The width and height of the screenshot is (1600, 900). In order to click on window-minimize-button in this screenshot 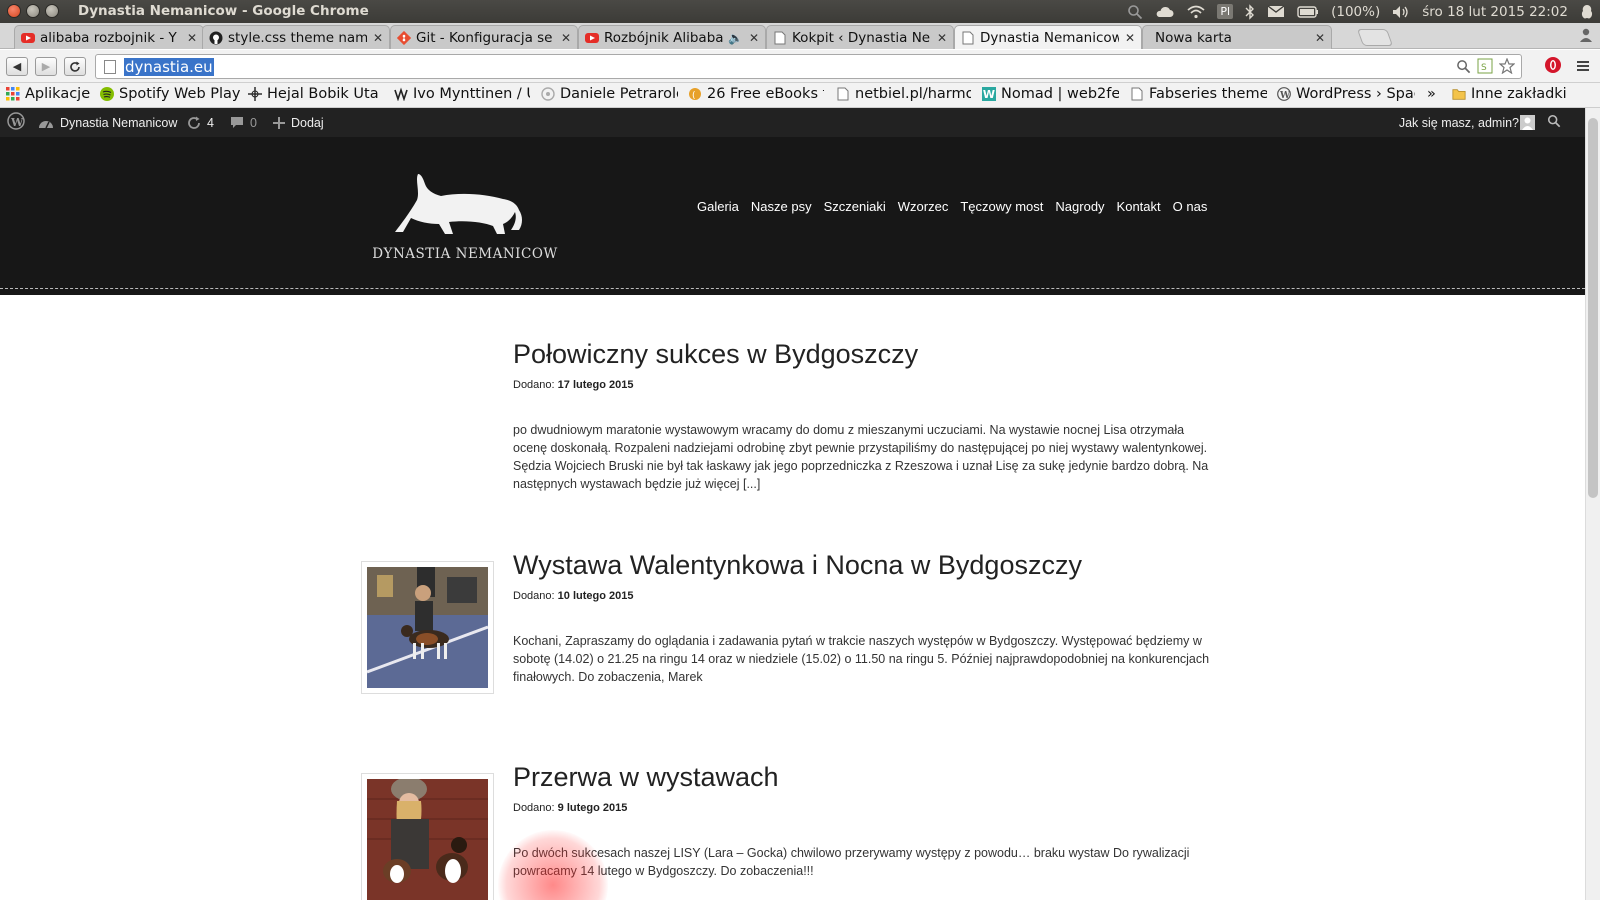, I will do `click(33, 11)`.